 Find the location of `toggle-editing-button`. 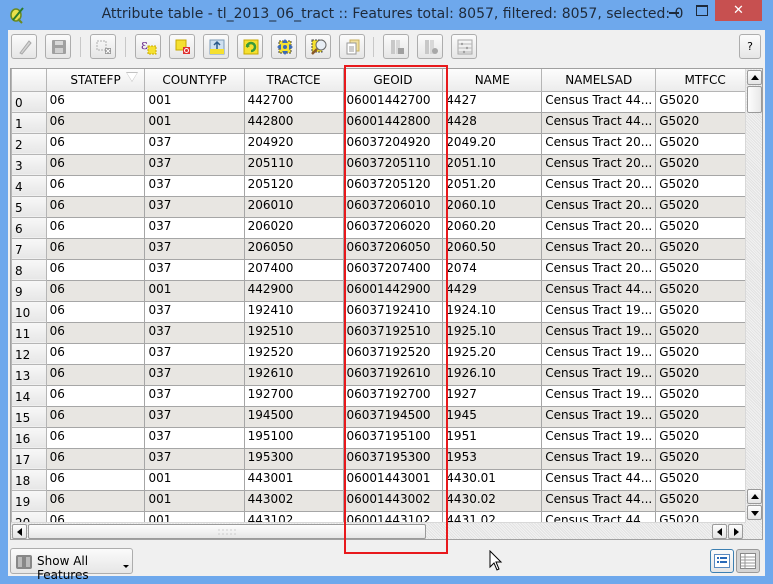

toggle-editing-button is located at coordinates (24, 46).